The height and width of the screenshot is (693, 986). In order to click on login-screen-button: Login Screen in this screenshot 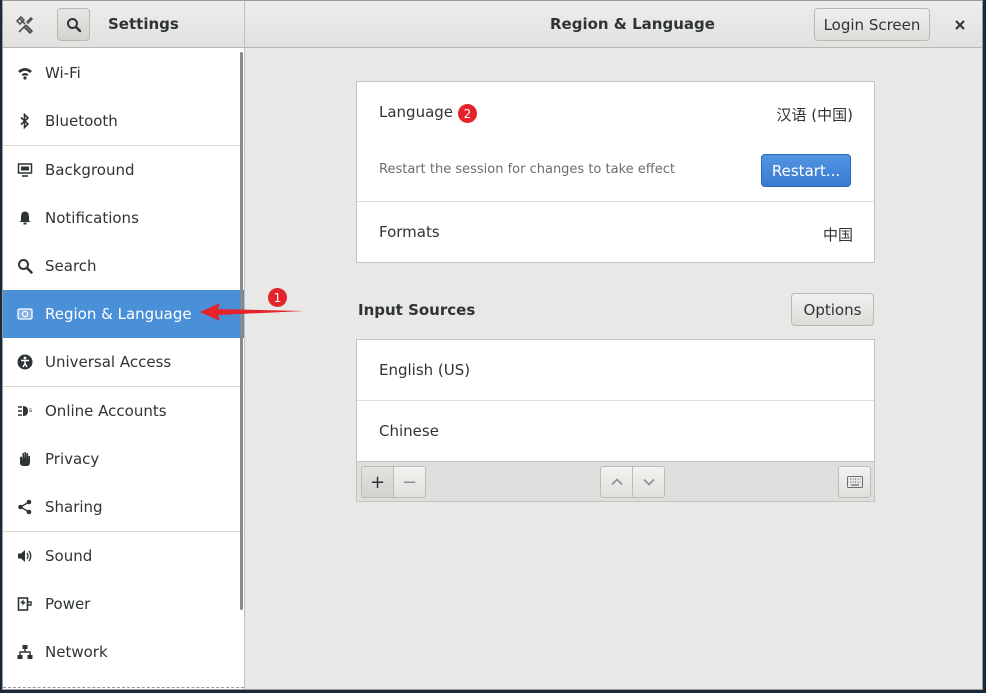, I will do `click(872, 24)`.